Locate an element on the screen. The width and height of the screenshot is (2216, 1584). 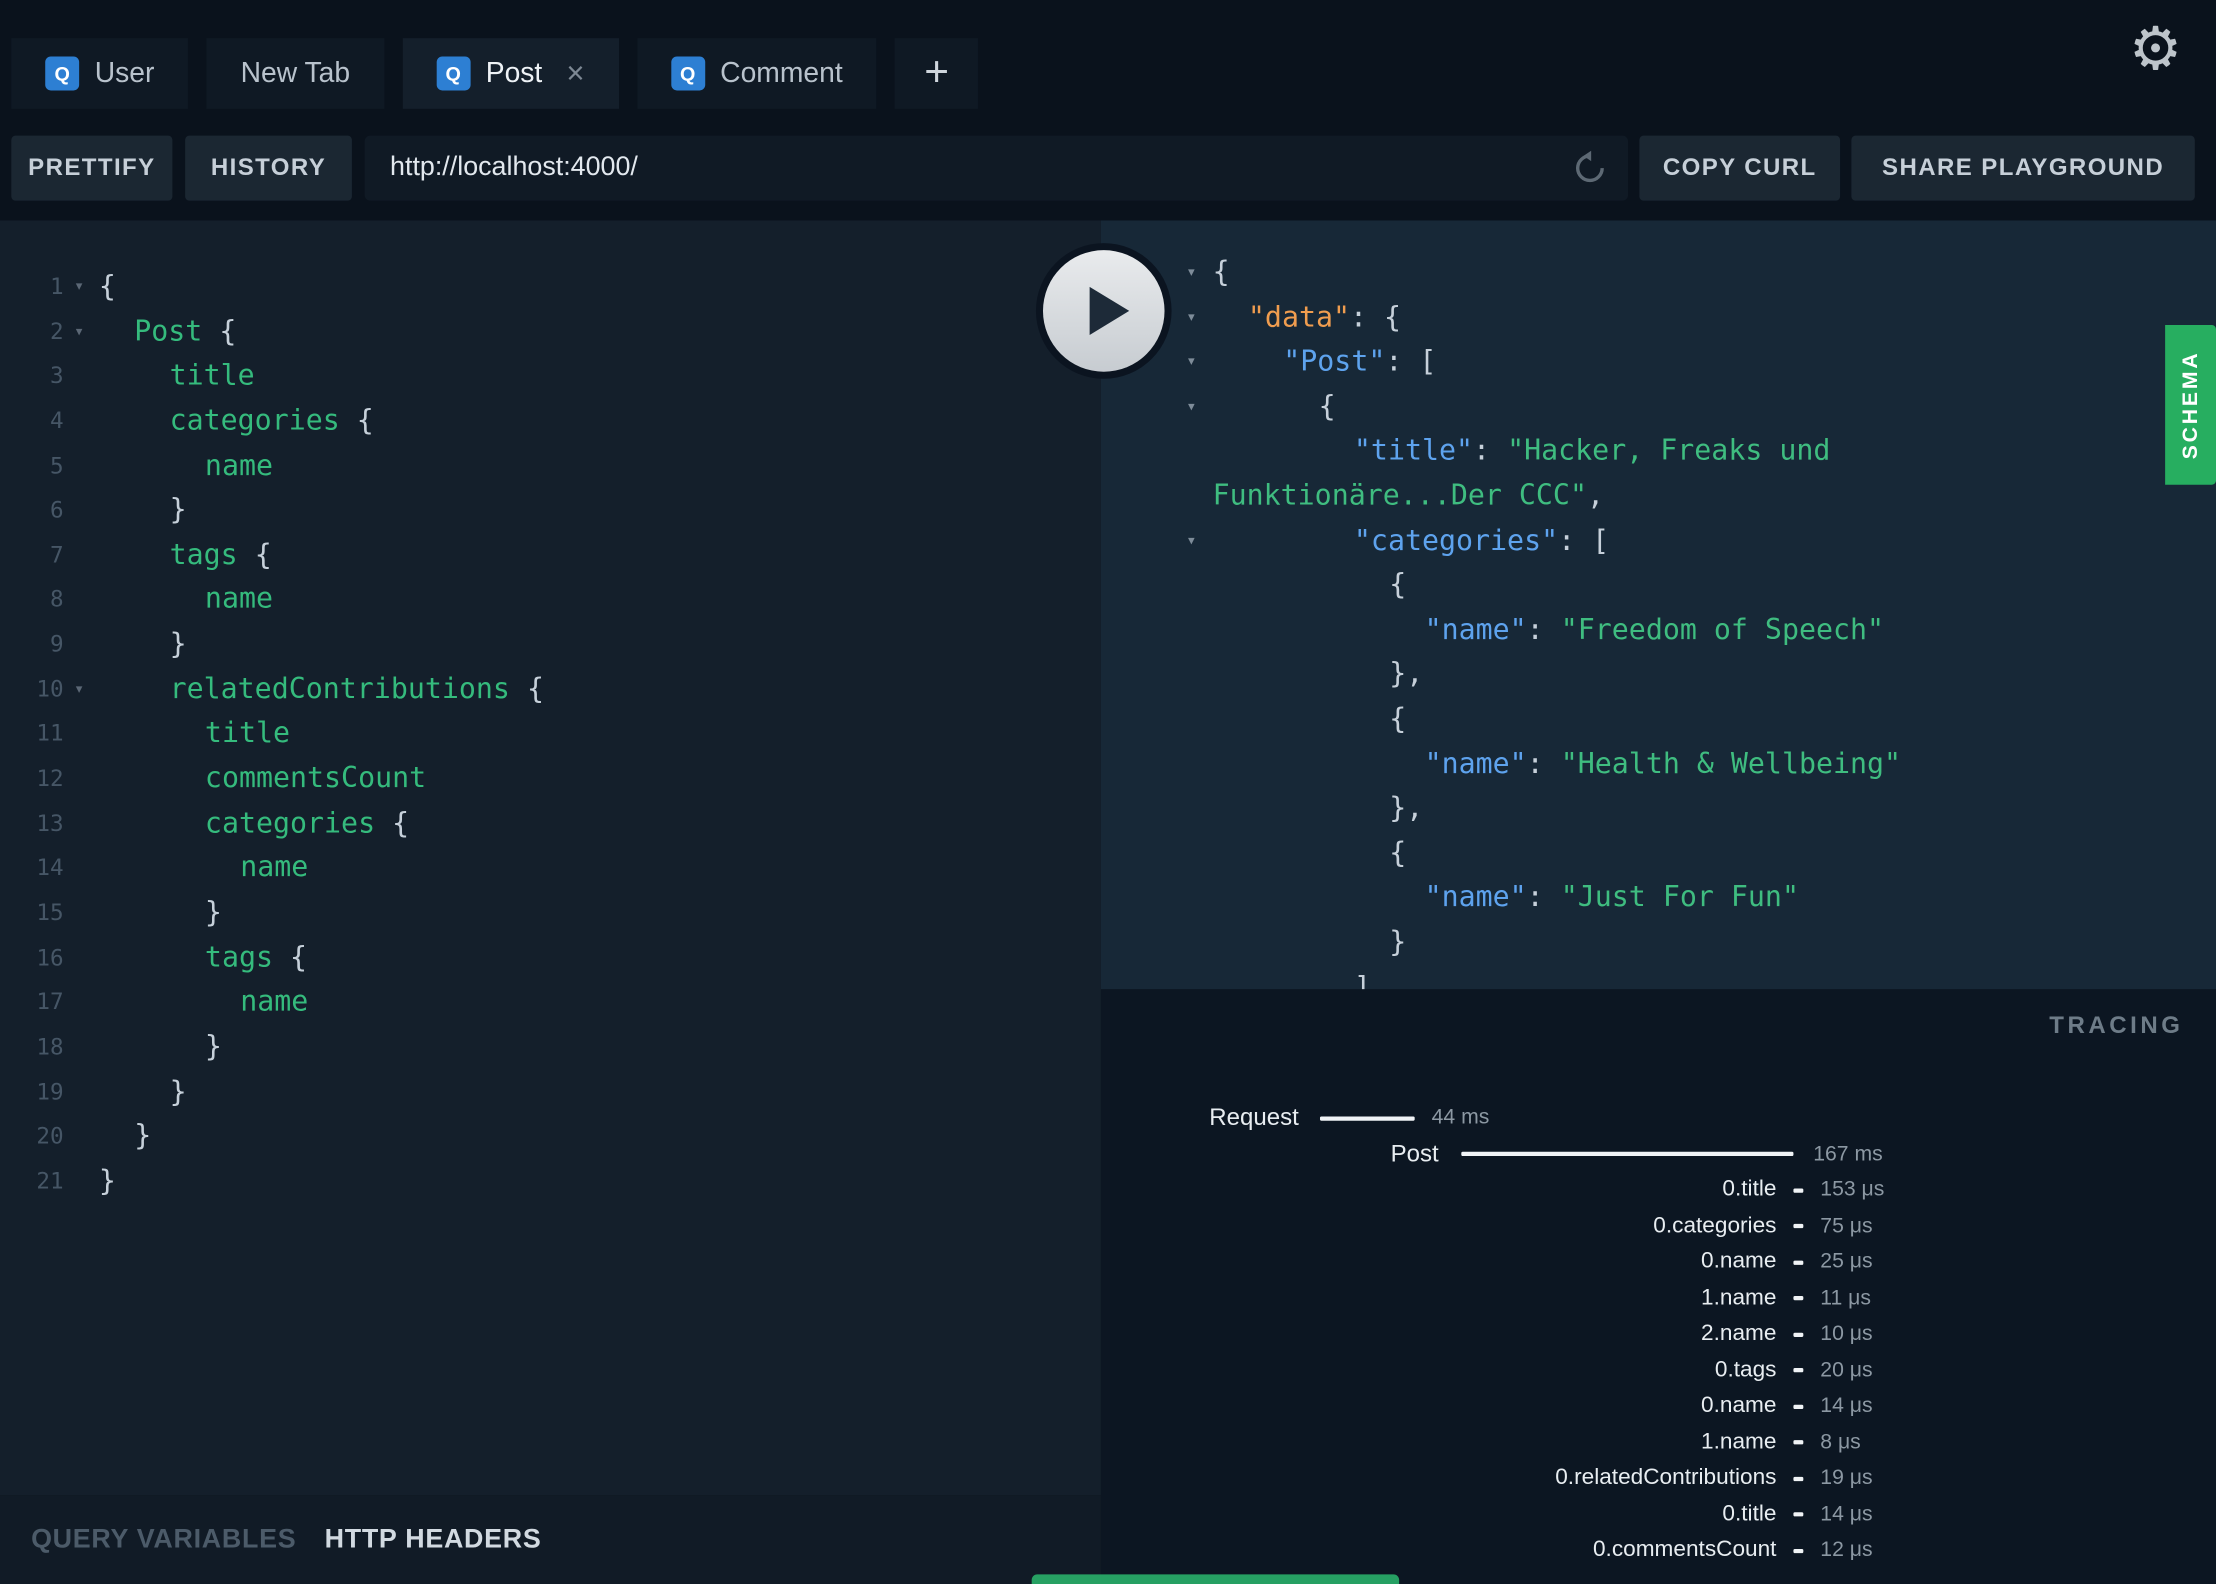
clipped-green-element is located at coordinates (1215, 1579).